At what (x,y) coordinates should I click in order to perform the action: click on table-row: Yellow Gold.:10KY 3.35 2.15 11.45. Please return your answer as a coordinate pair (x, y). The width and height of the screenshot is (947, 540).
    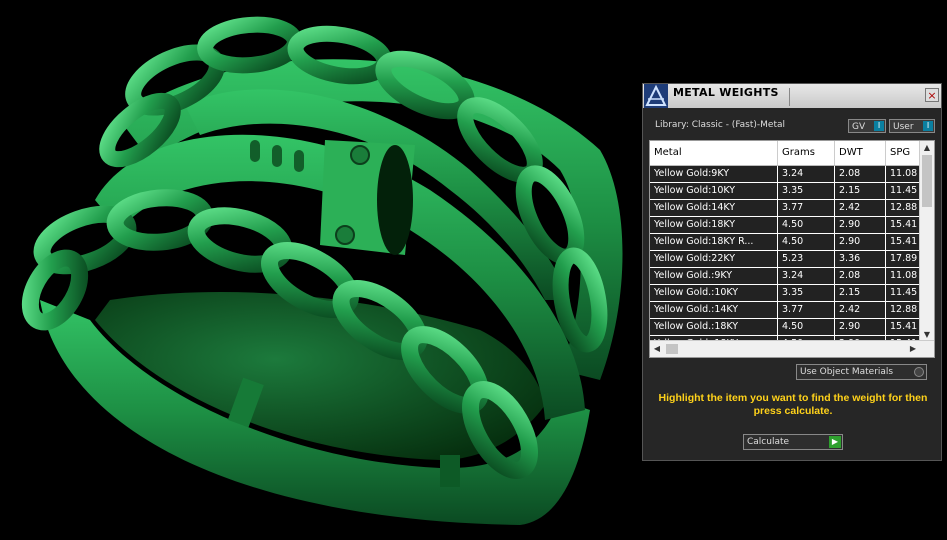
    Looking at the image, I should click on (785, 293).